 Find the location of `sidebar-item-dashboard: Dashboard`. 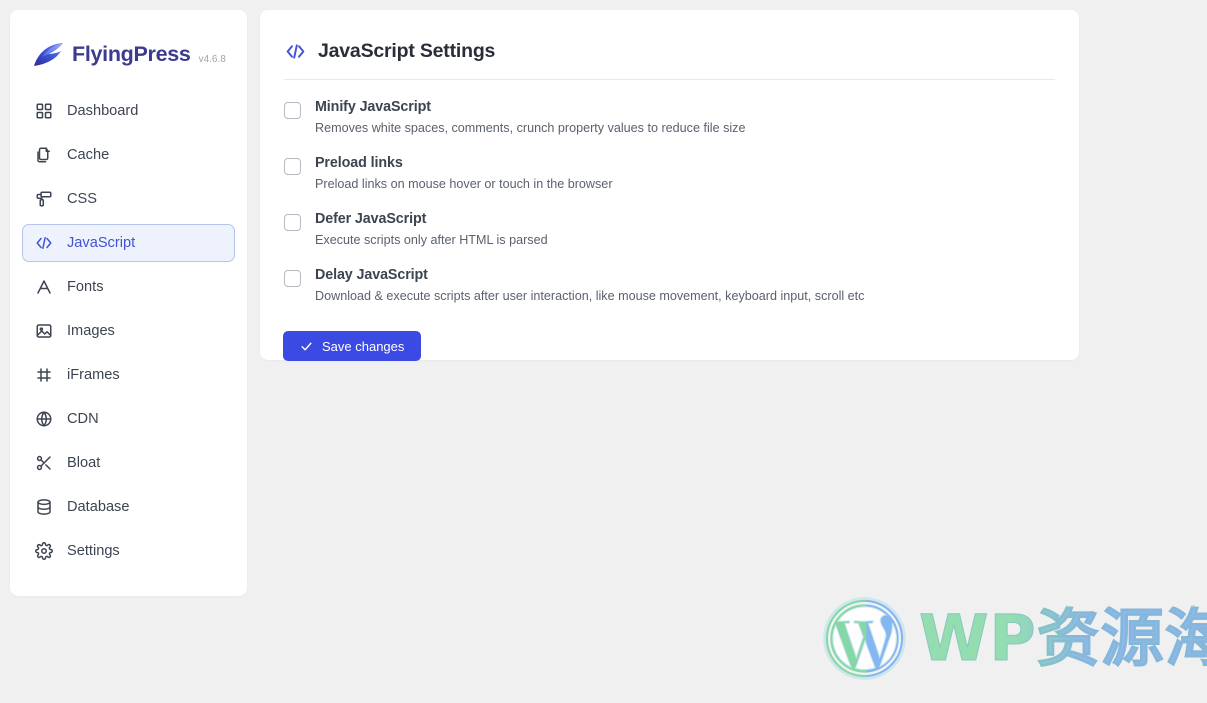

sidebar-item-dashboard: Dashboard is located at coordinates (128, 111).